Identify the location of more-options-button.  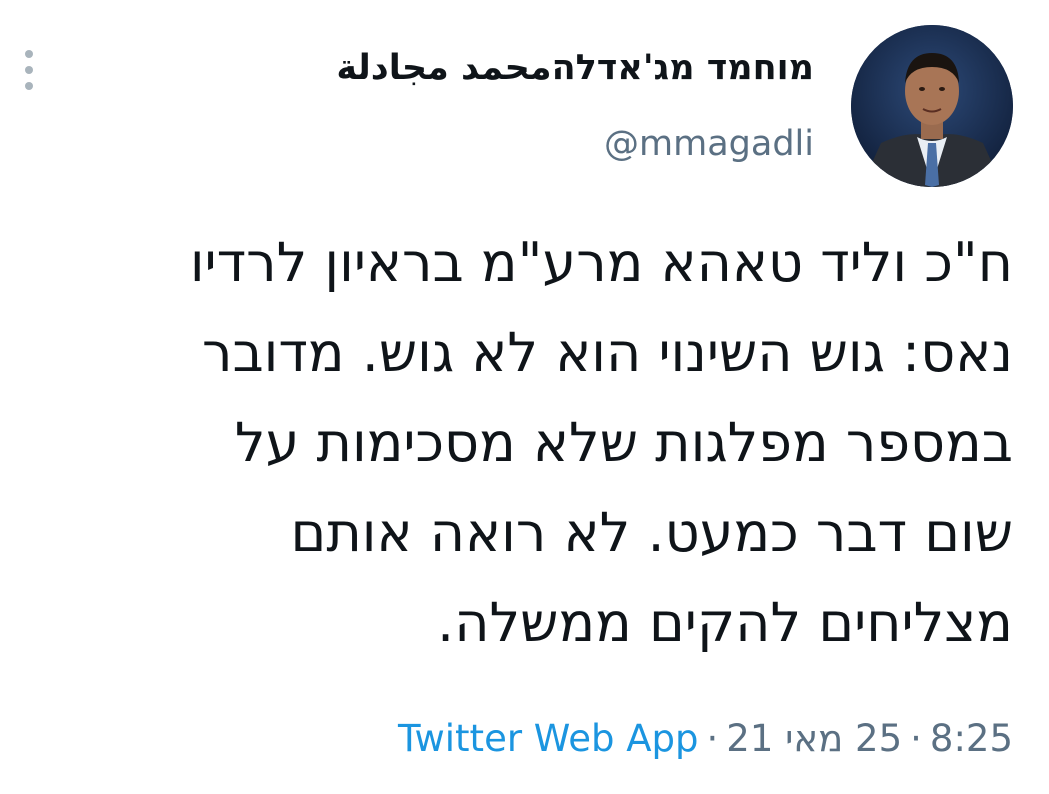
(29, 70).